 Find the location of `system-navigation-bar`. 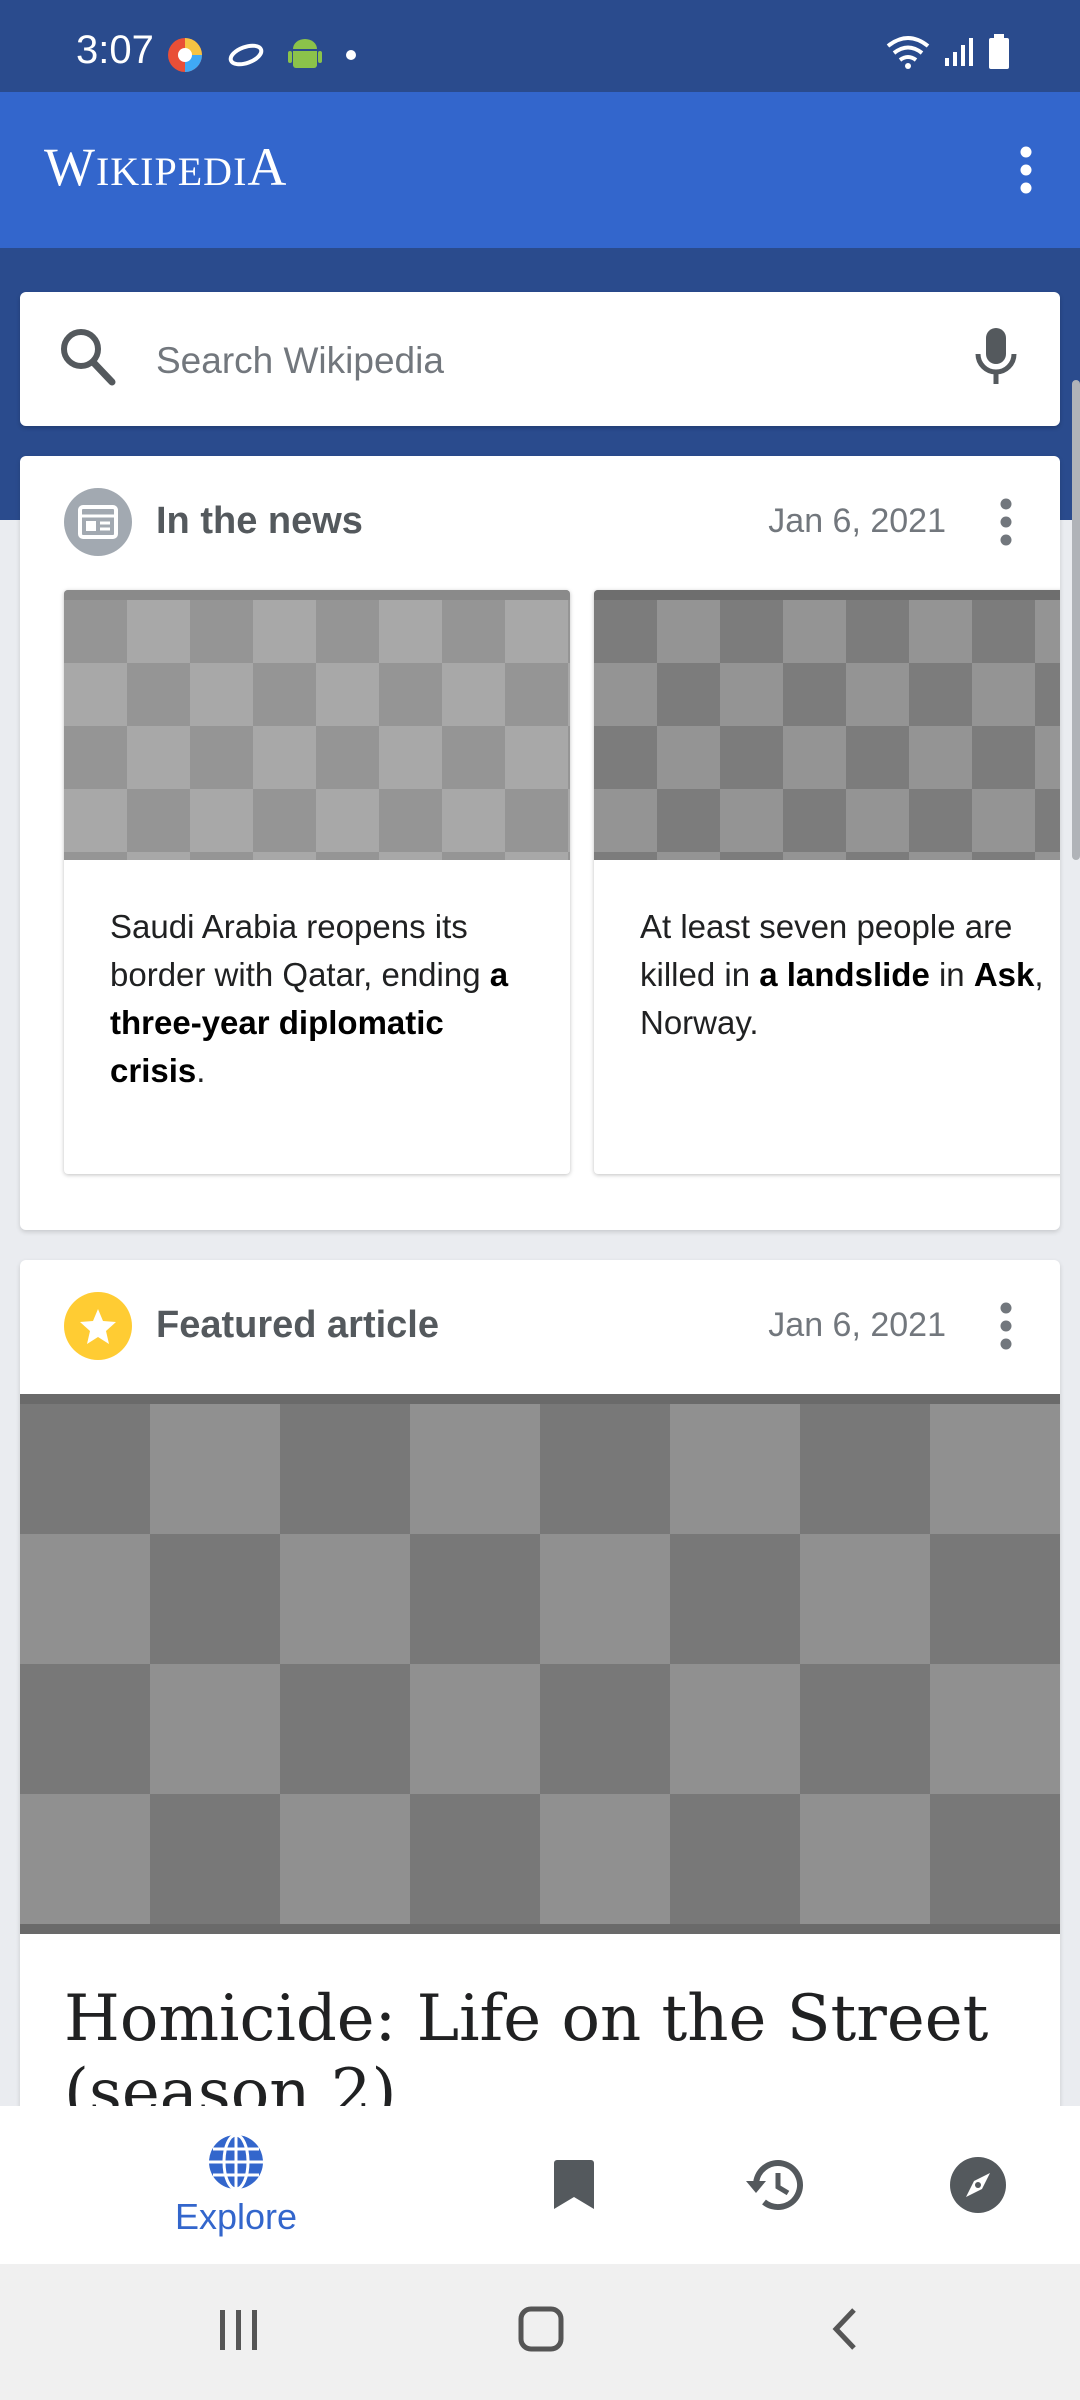

system-navigation-bar is located at coordinates (540, 2332).